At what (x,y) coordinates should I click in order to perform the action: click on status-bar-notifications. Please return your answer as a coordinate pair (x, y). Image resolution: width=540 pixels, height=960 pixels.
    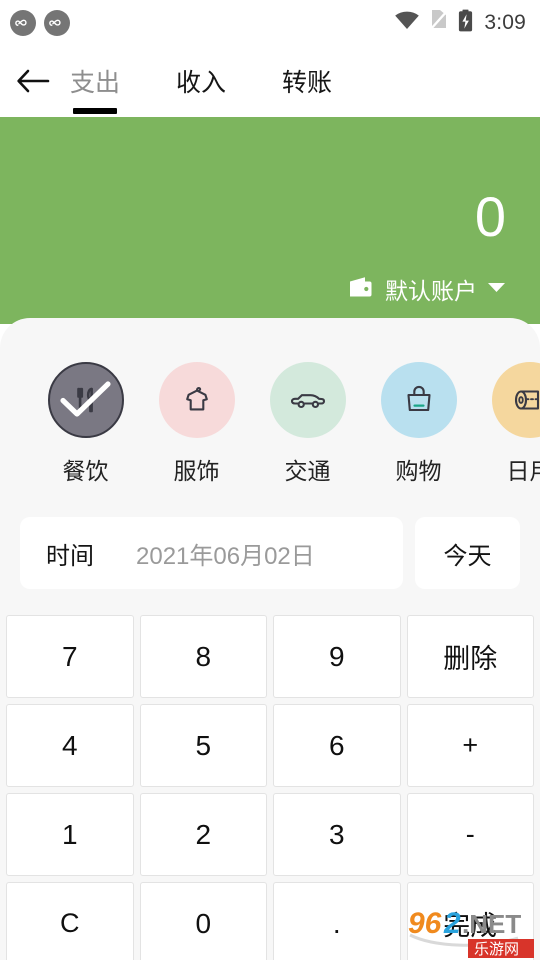
    Looking at the image, I should click on (40, 22).